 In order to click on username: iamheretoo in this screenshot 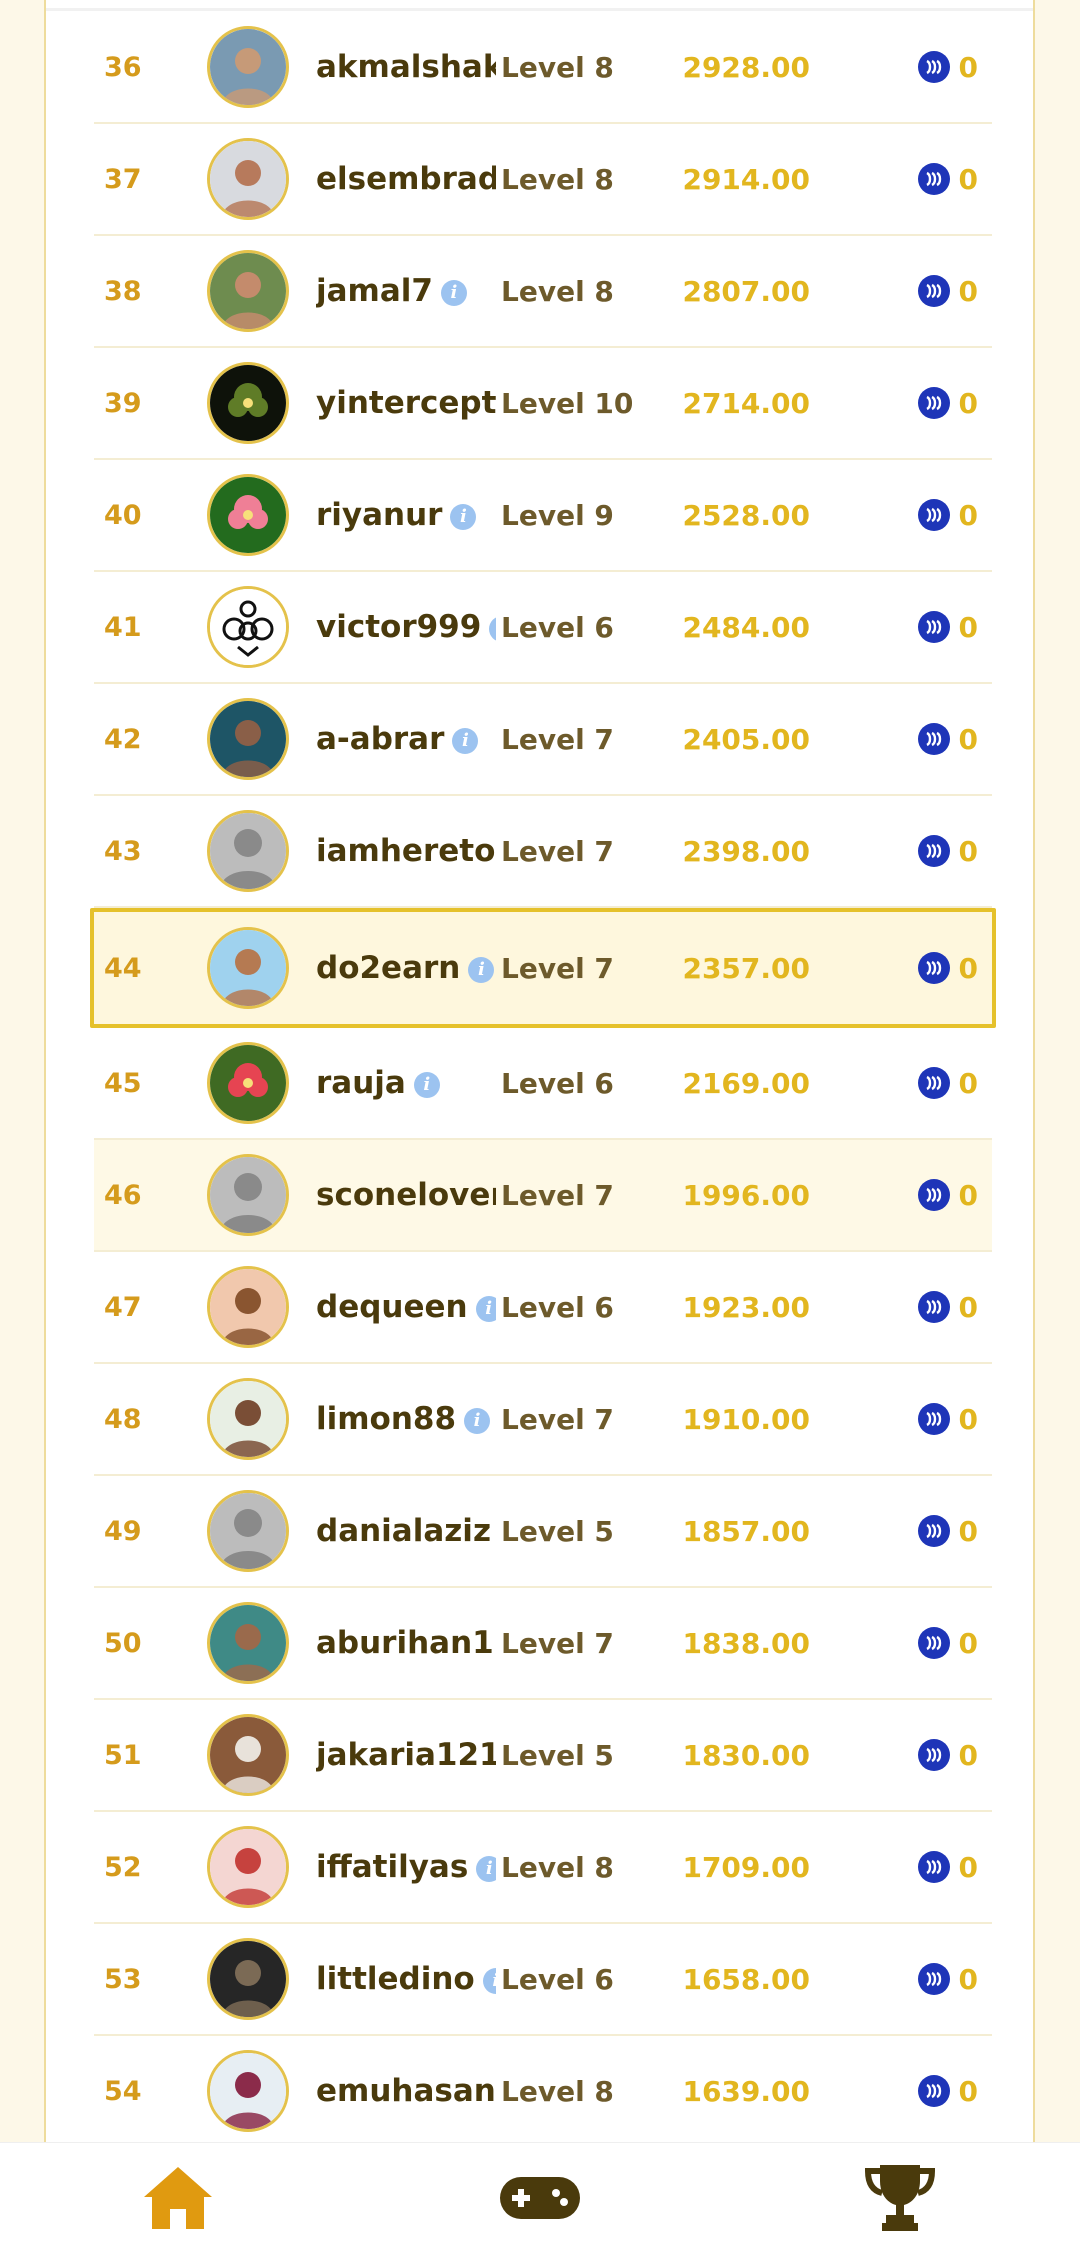, I will do `click(406, 851)`.